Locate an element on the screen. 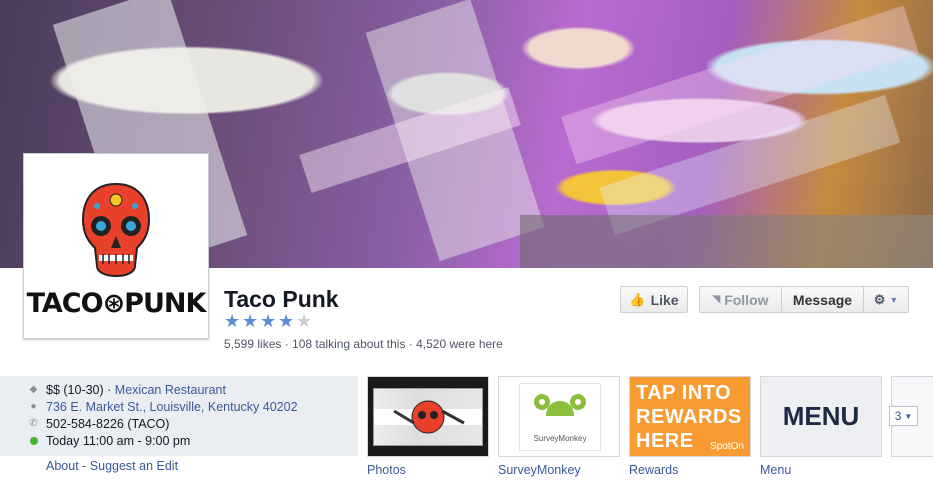 The width and height of the screenshot is (933, 495). logo-photo-icon is located at coordinates (428, 416).